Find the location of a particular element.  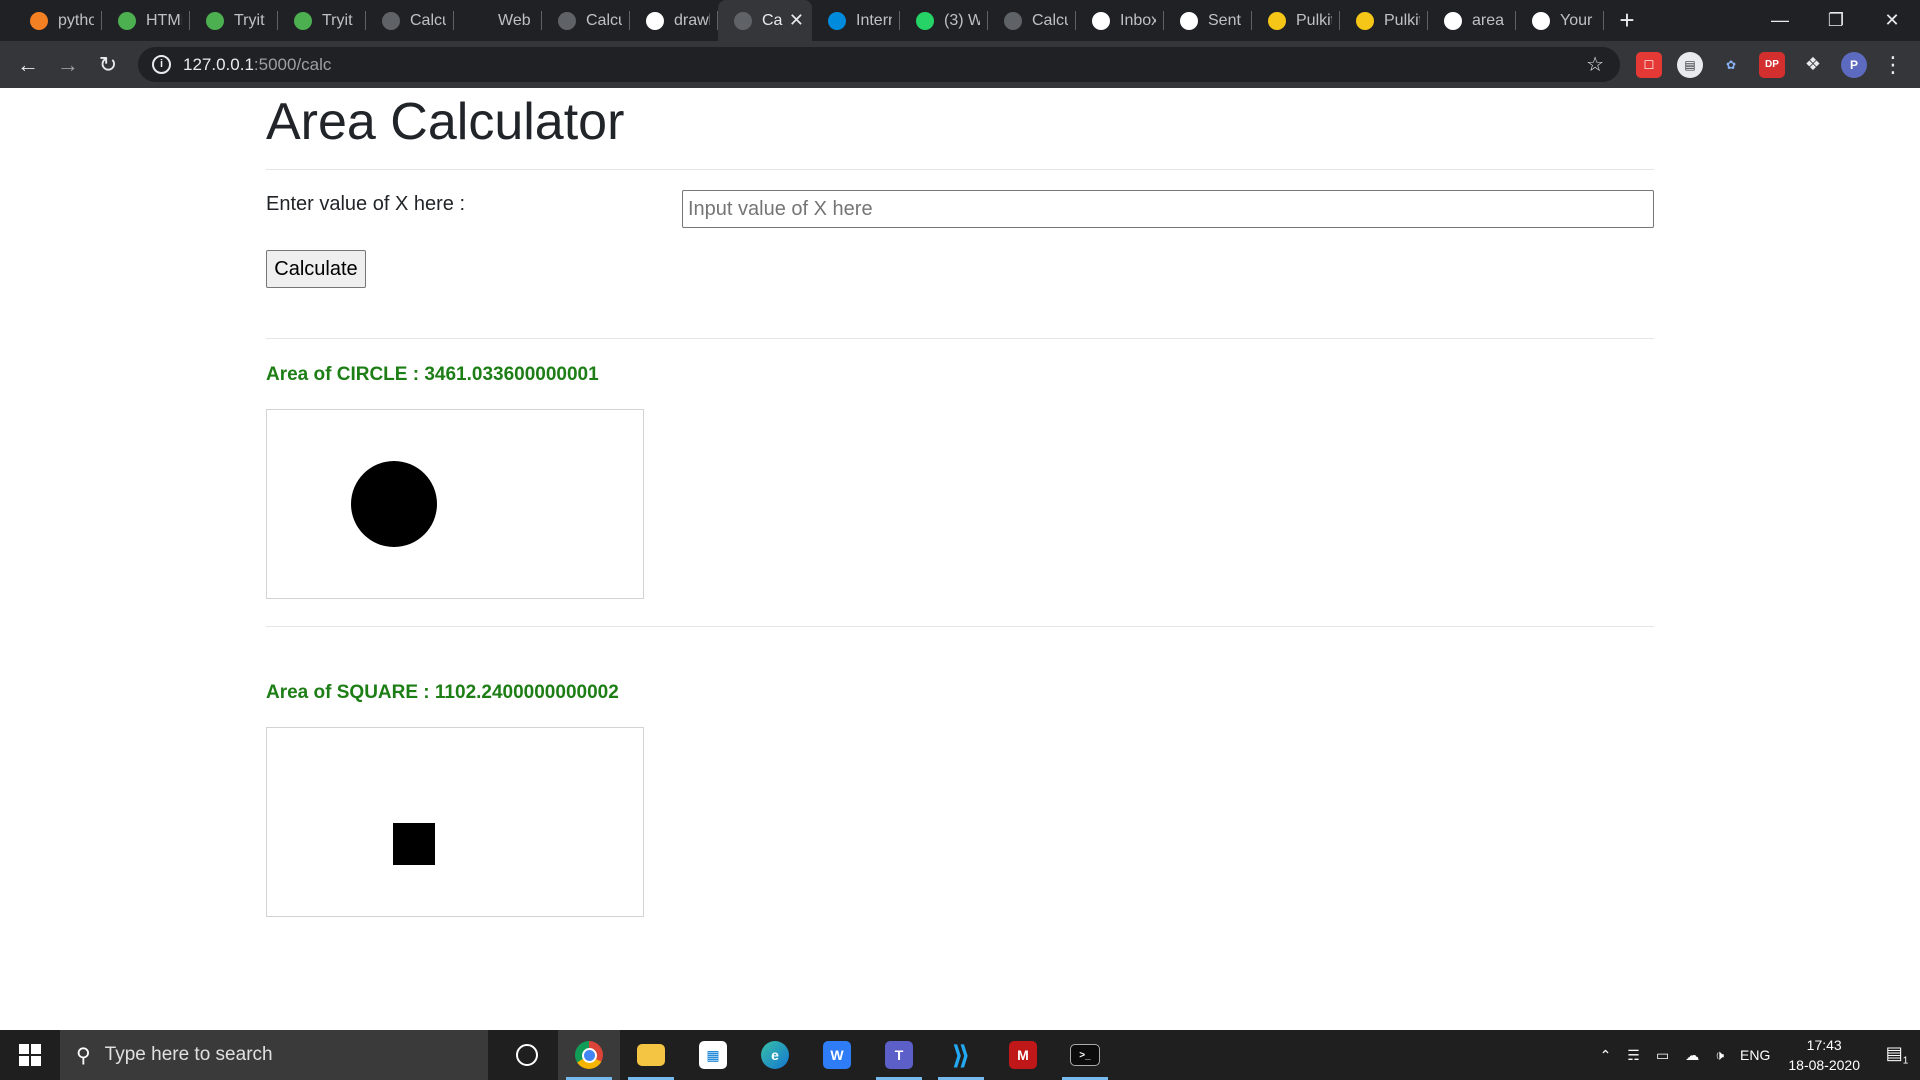

url-text: 127.0.0.1:5000/calc is located at coordinates (257, 65).